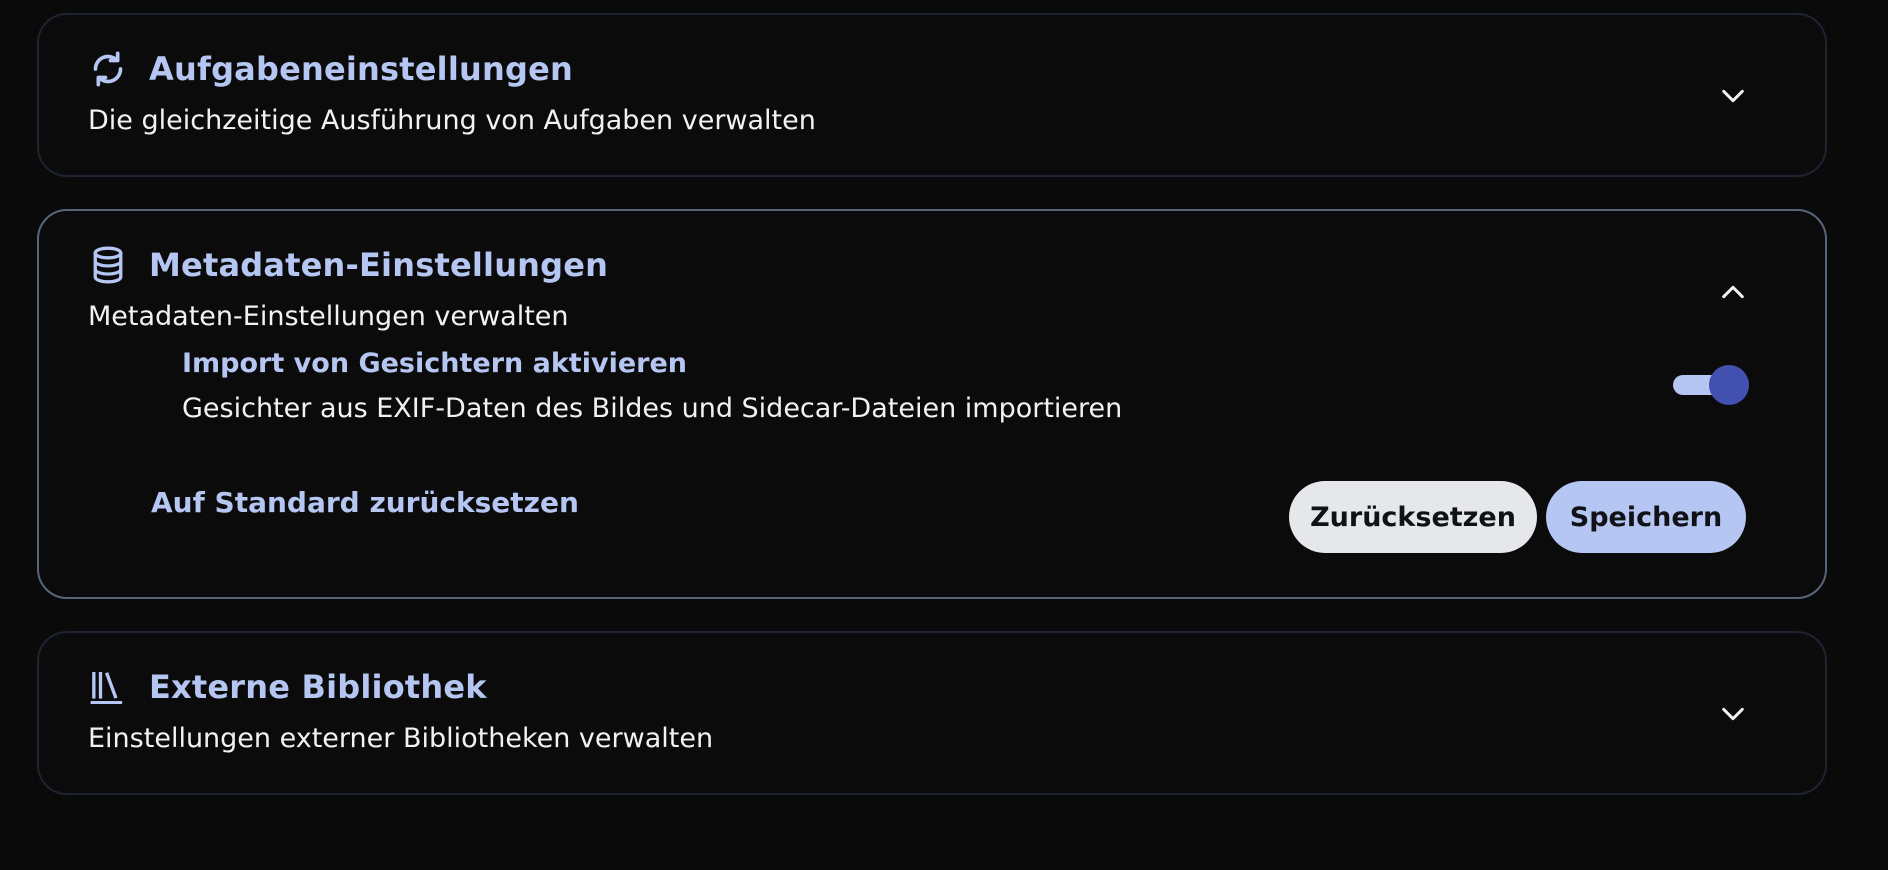 The width and height of the screenshot is (1888, 870). Describe the element at coordinates (379, 265) in the screenshot. I see `section-title: Metadaten-Einstellungen` at that location.